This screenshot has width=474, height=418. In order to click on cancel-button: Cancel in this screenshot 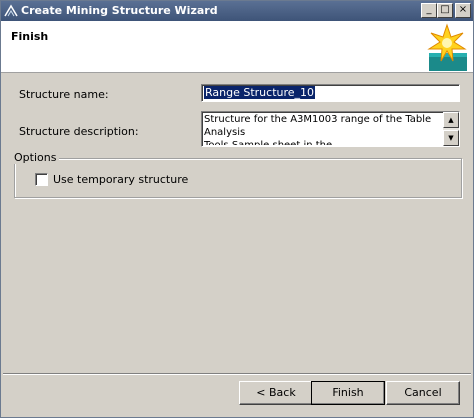, I will do `click(423, 393)`.